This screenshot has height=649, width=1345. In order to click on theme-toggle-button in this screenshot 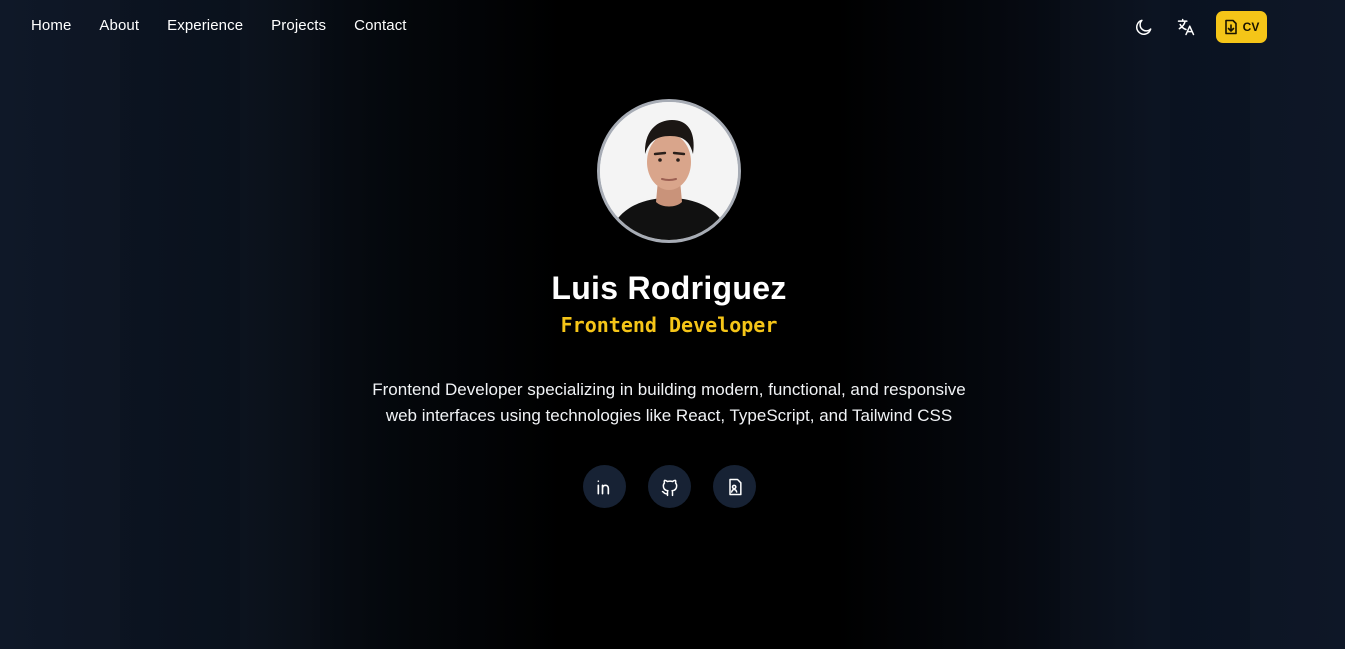, I will do `click(1144, 27)`.